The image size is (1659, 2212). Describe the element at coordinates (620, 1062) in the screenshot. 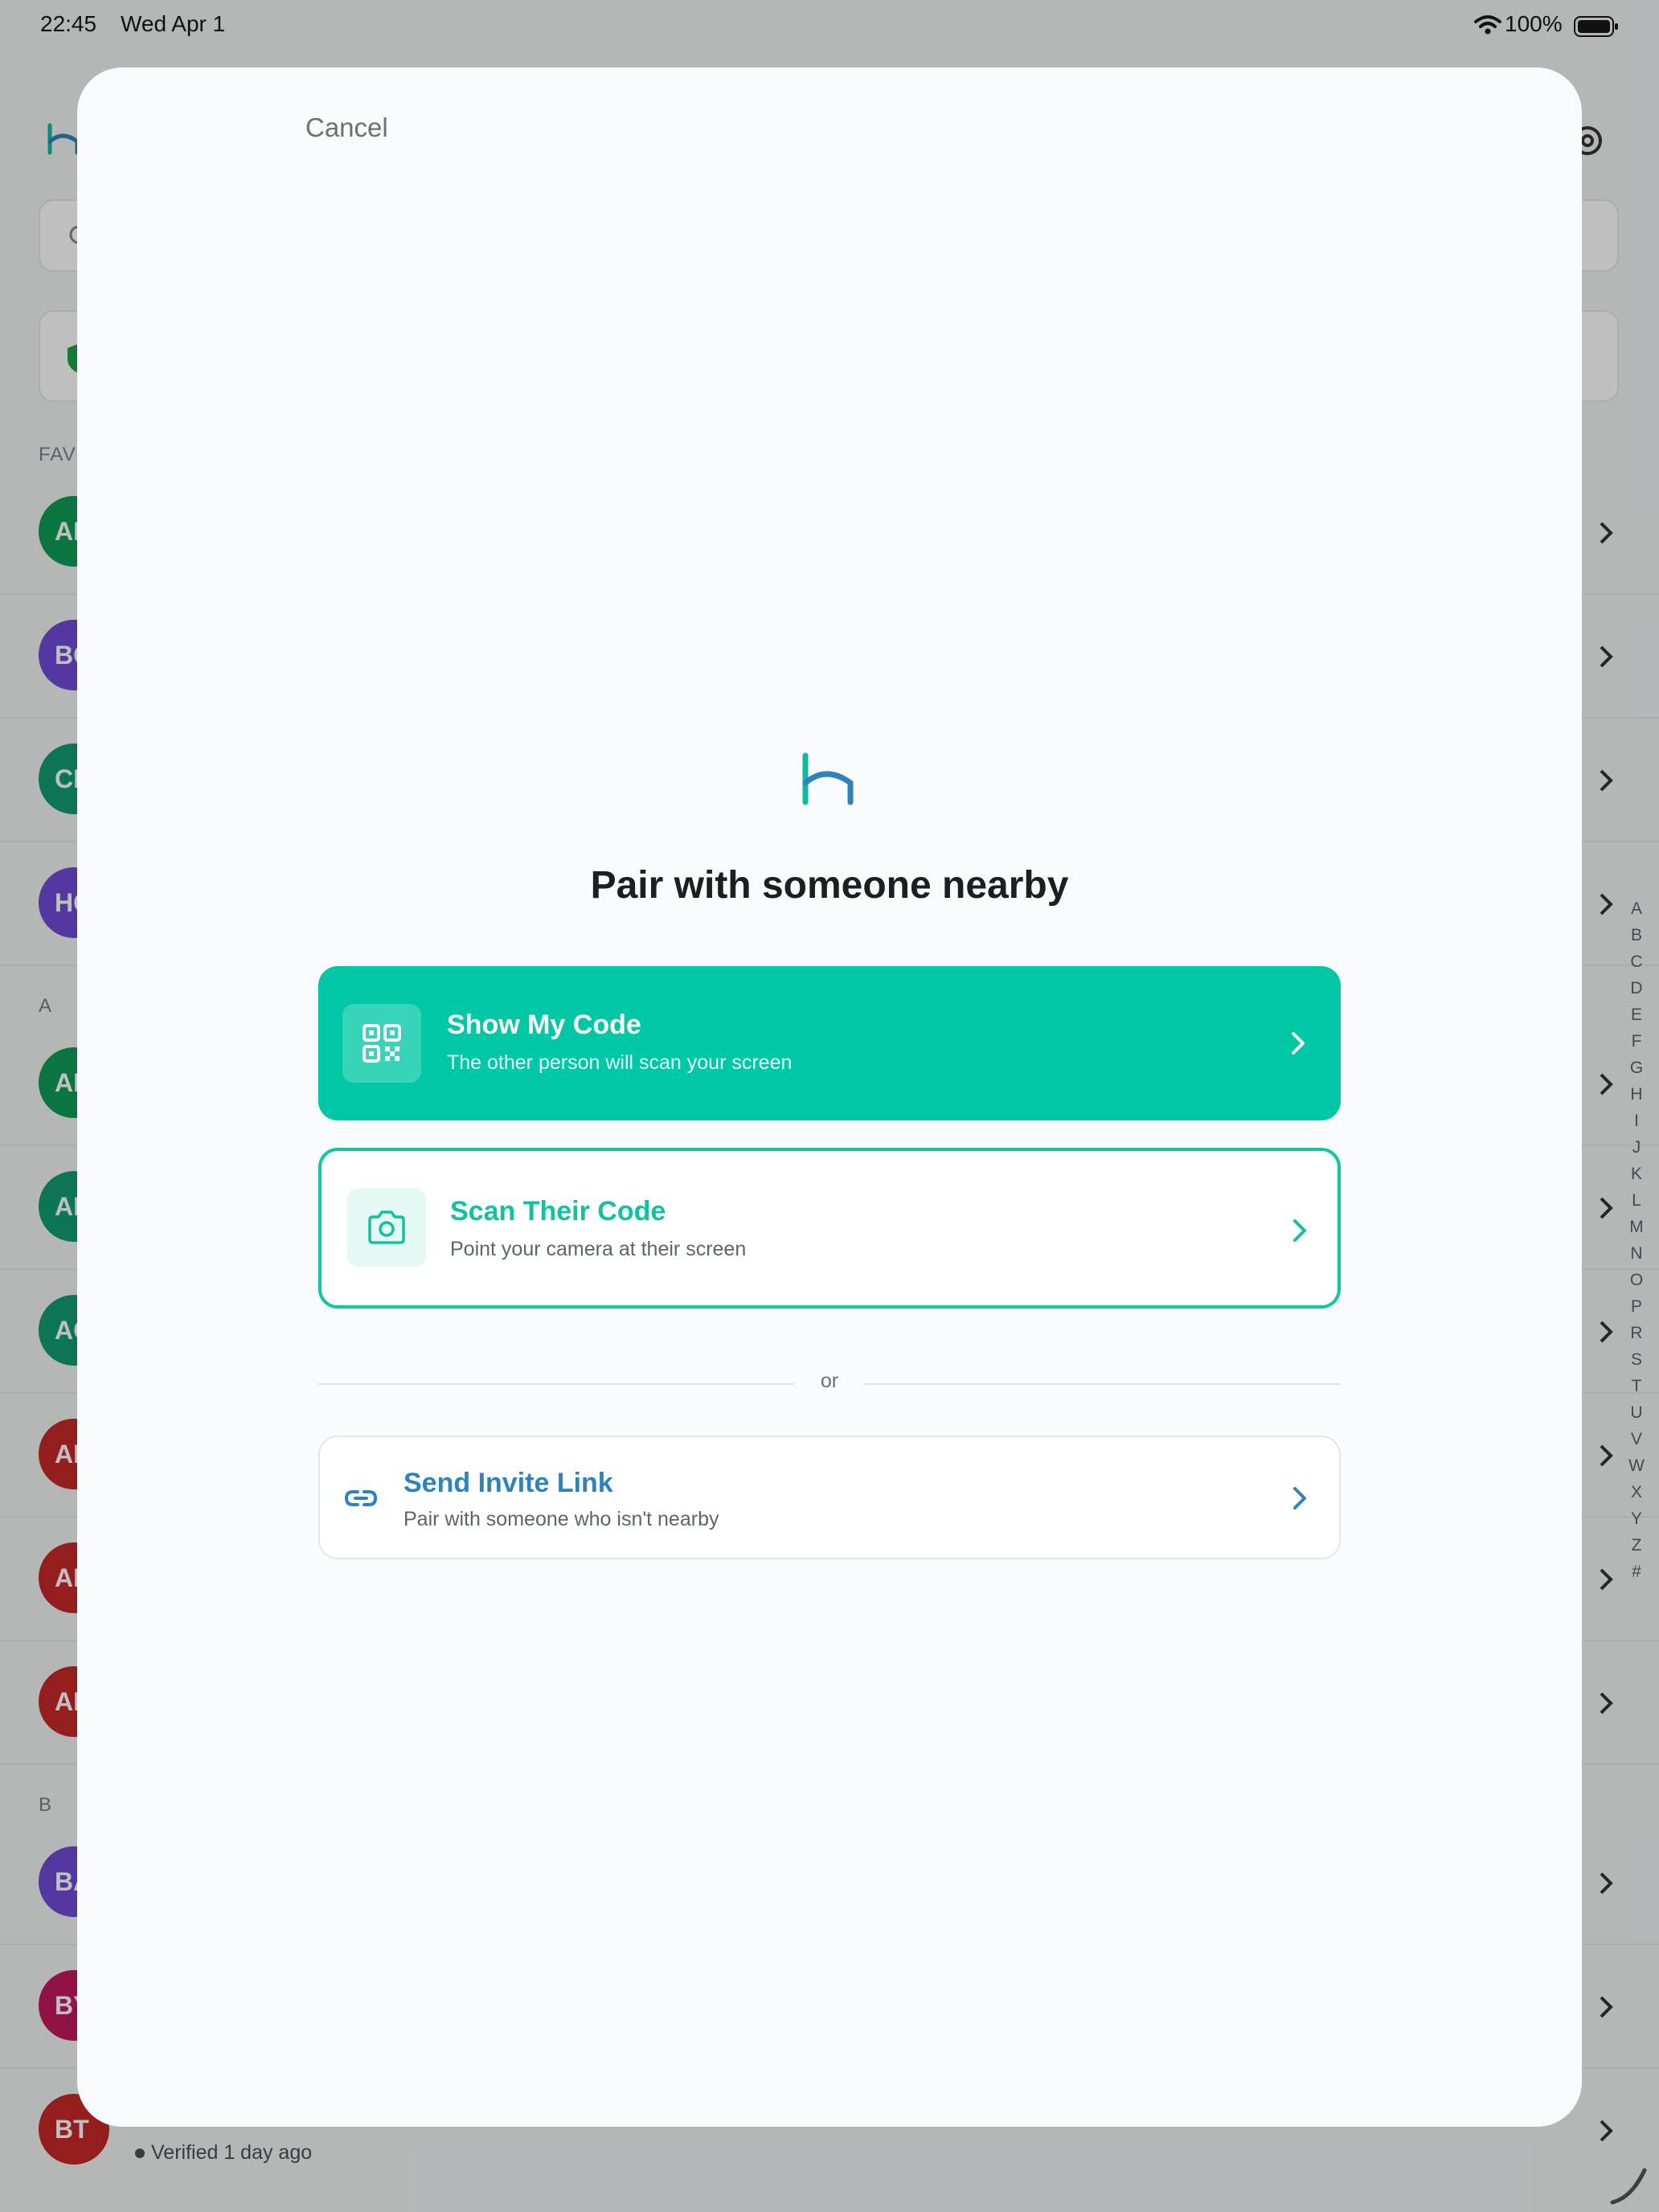

I see `show-my-code-subtitle: The other person will scan your screen` at that location.